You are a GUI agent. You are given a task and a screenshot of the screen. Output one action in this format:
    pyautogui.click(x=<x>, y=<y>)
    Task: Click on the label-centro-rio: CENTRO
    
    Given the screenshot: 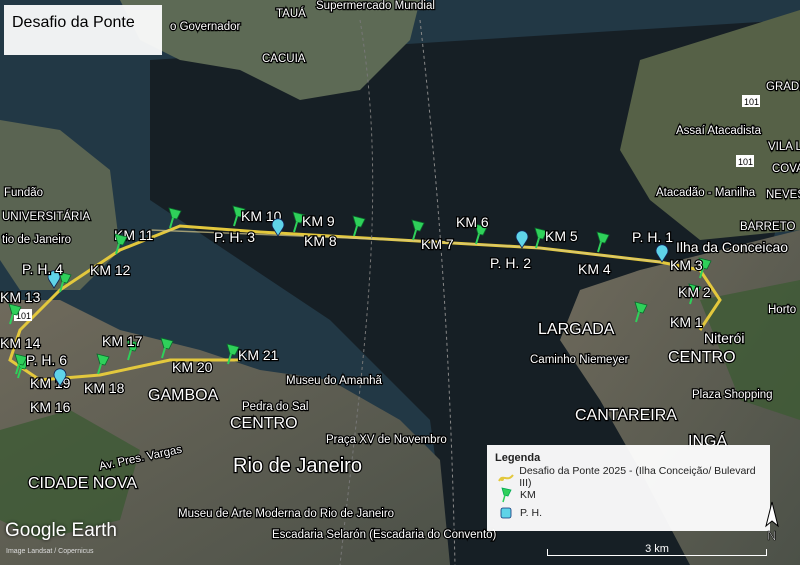 What is the action you would take?
    pyautogui.click(x=264, y=423)
    